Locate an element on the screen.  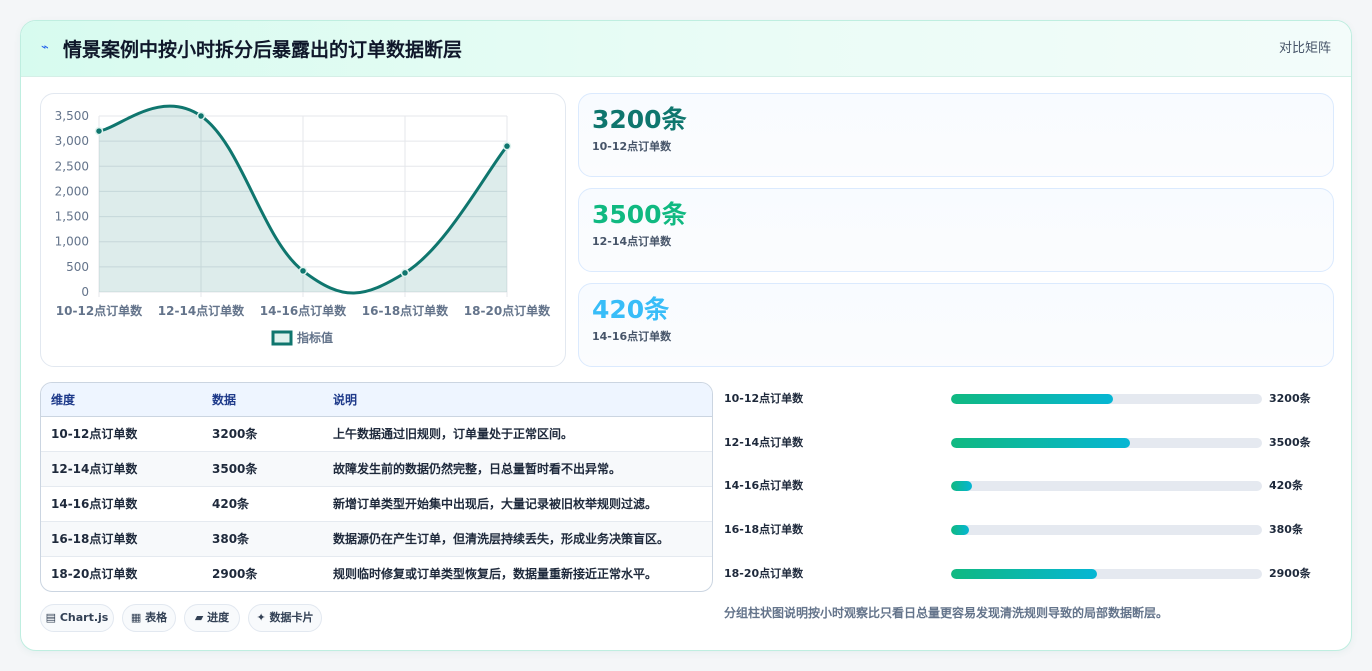
table-cell: 16-18点订单数 is located at coordinates (121, 539).